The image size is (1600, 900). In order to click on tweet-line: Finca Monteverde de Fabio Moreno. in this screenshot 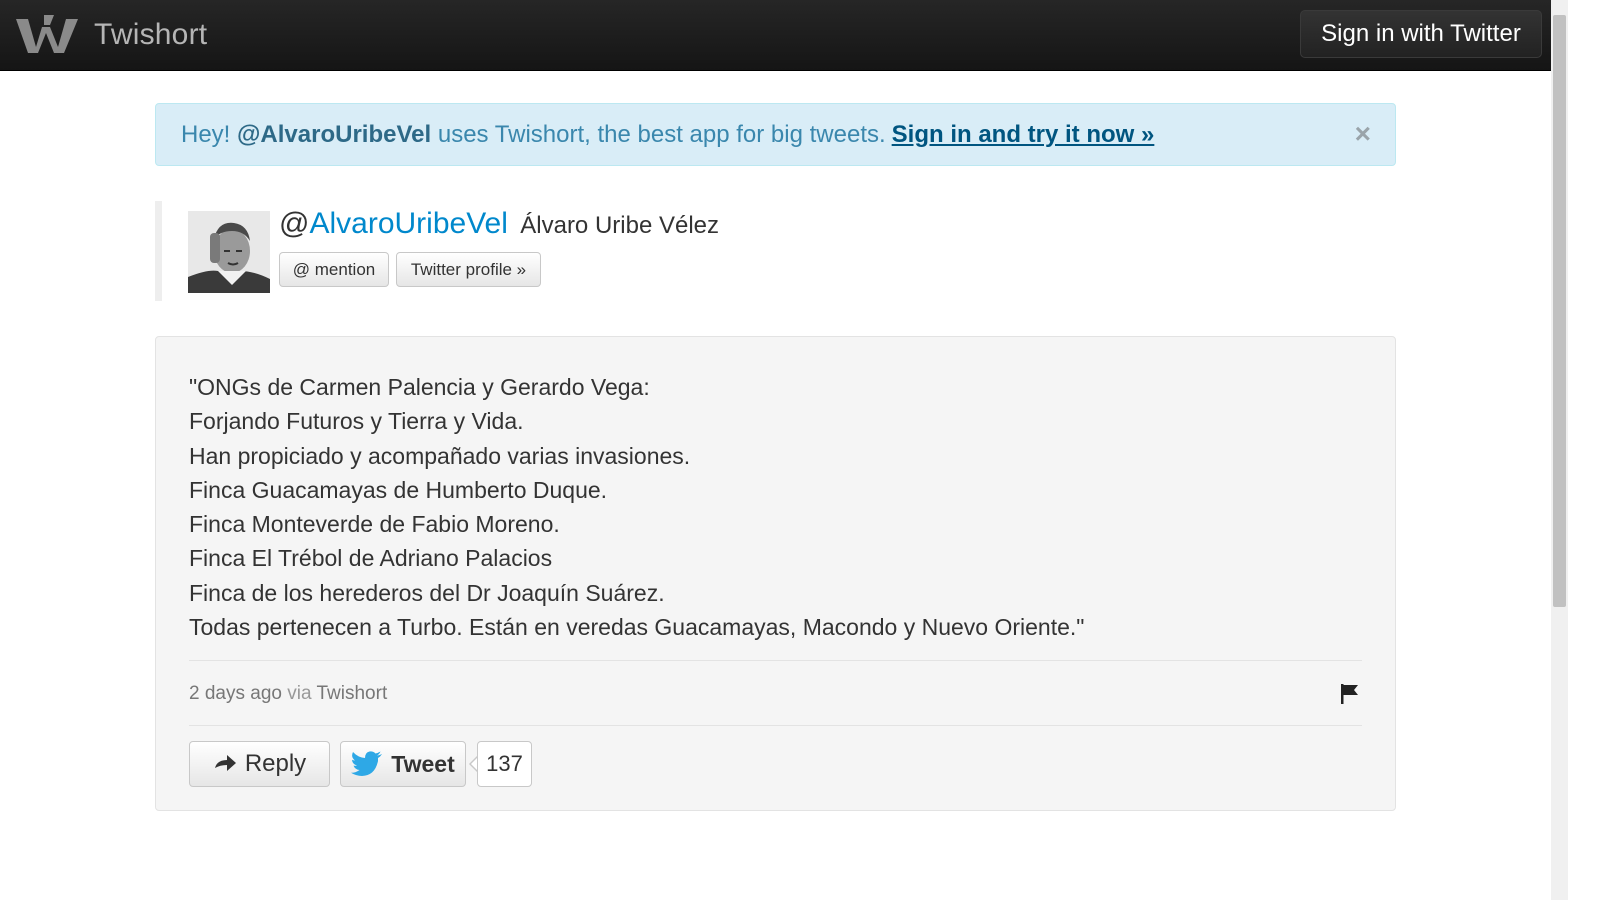, I will do `click(374, 524)`.